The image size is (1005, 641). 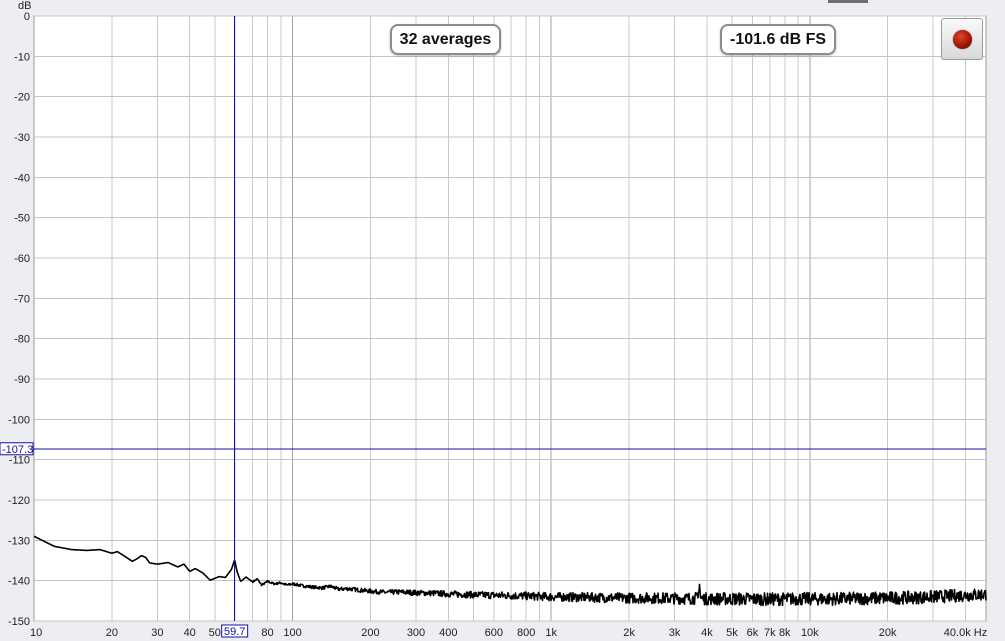 I want to click on y-tick-label: -150, so click(x=19, y=622).